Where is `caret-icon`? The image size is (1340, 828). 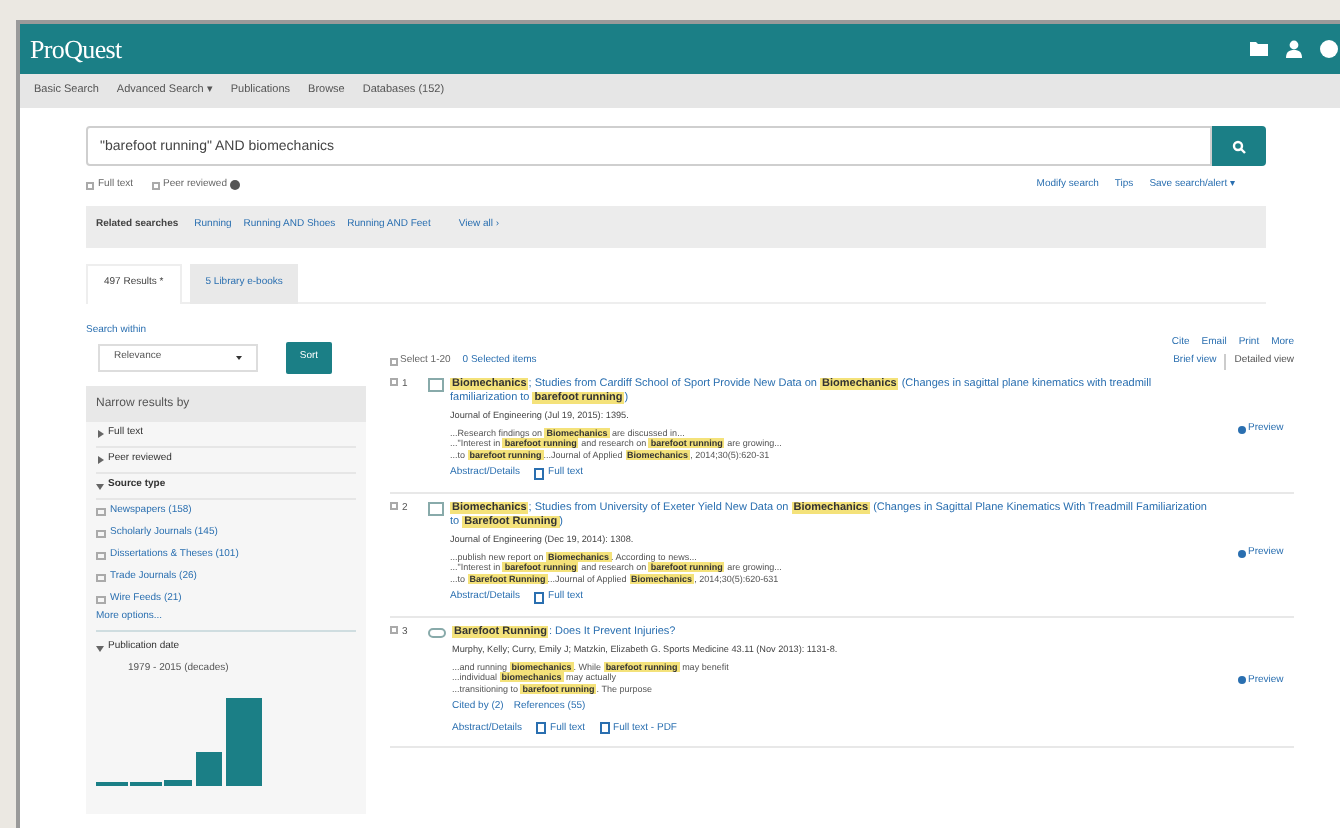
caret-icon is located at coordinates (239, 358).